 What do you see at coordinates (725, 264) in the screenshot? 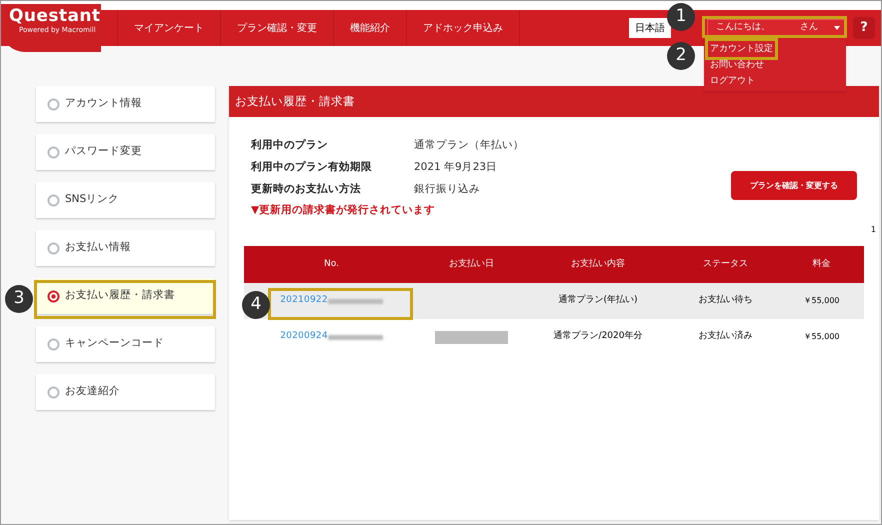
I see `column-header: ステータス` at bounding box center [725, 264].